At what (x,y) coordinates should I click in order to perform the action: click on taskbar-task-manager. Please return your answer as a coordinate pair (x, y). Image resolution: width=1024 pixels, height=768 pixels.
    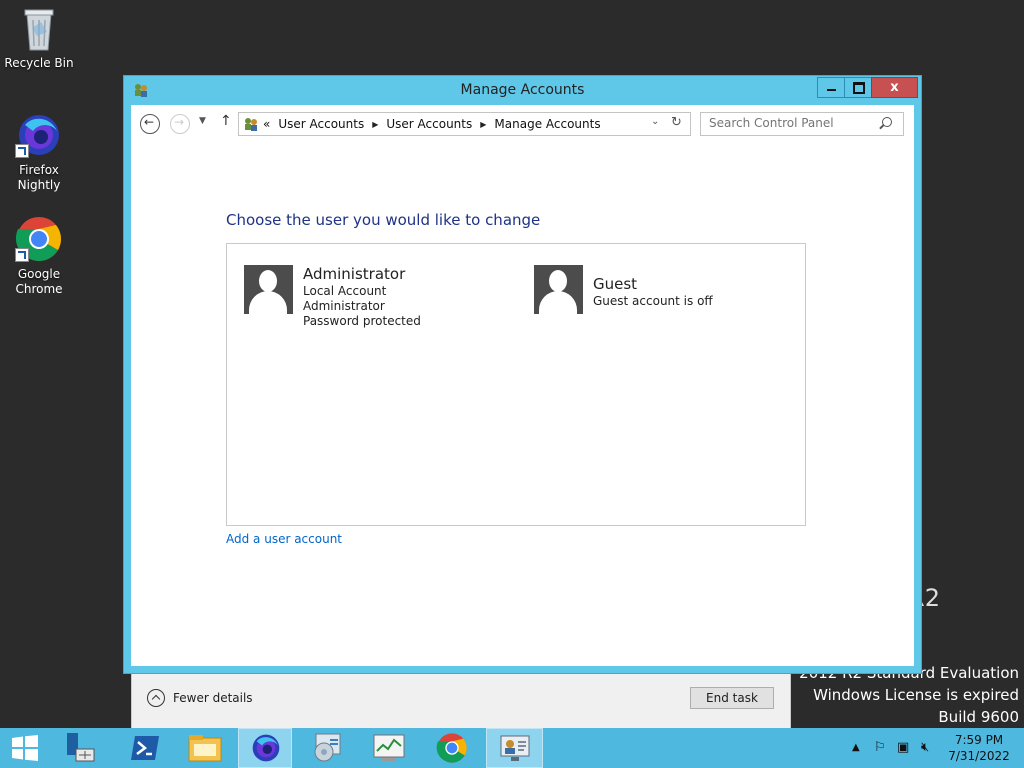
    Looking at the image, I should click on (389, 748).